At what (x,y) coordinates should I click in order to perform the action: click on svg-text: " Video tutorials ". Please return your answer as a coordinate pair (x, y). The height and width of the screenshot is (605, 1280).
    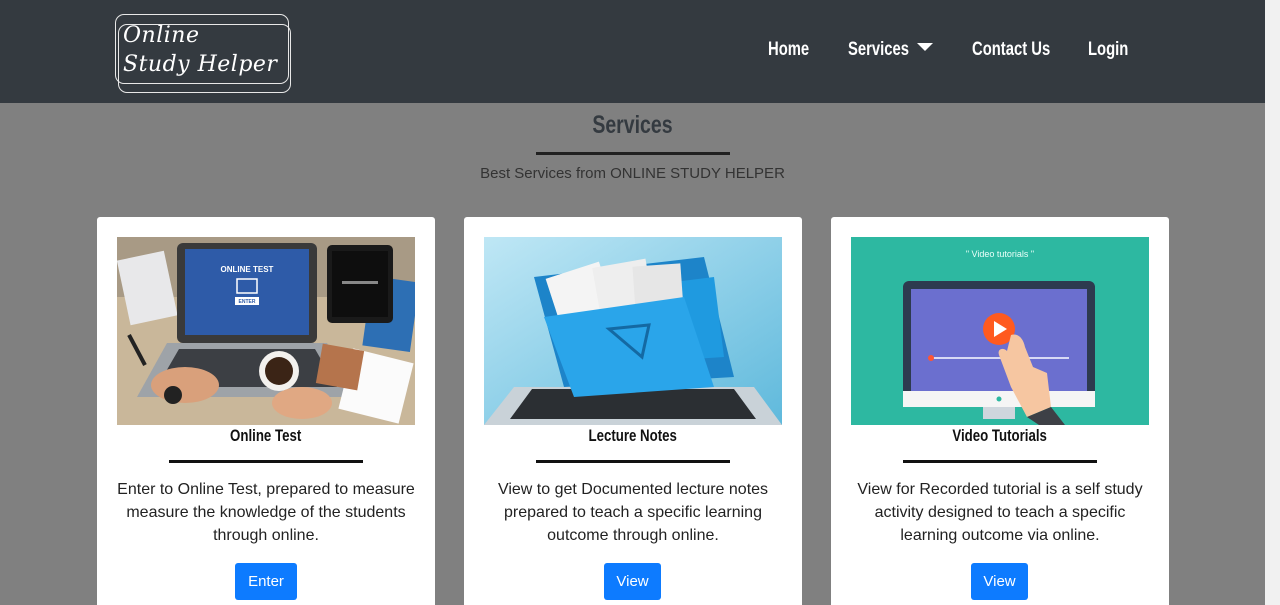
    Looking at the image, I should click on (1000, 254).